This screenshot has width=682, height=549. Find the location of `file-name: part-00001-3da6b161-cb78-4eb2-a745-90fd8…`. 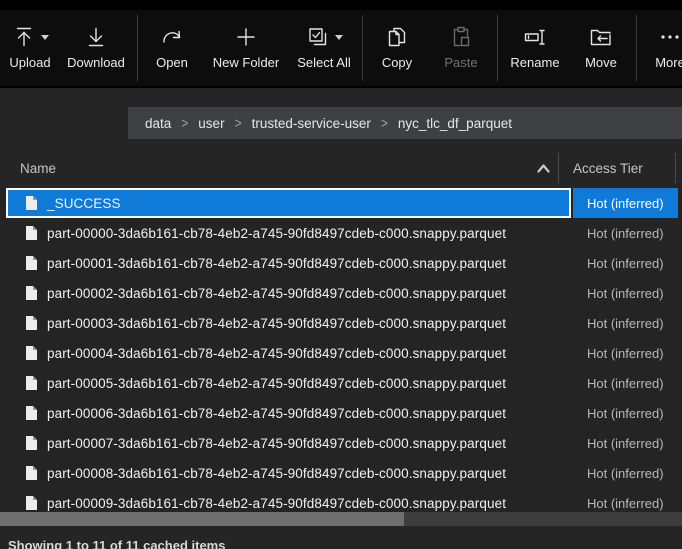

file-name: part-00001-3da6b161-cb78-4eb2-a745-90fd8… is located at coordinates (277, 263).